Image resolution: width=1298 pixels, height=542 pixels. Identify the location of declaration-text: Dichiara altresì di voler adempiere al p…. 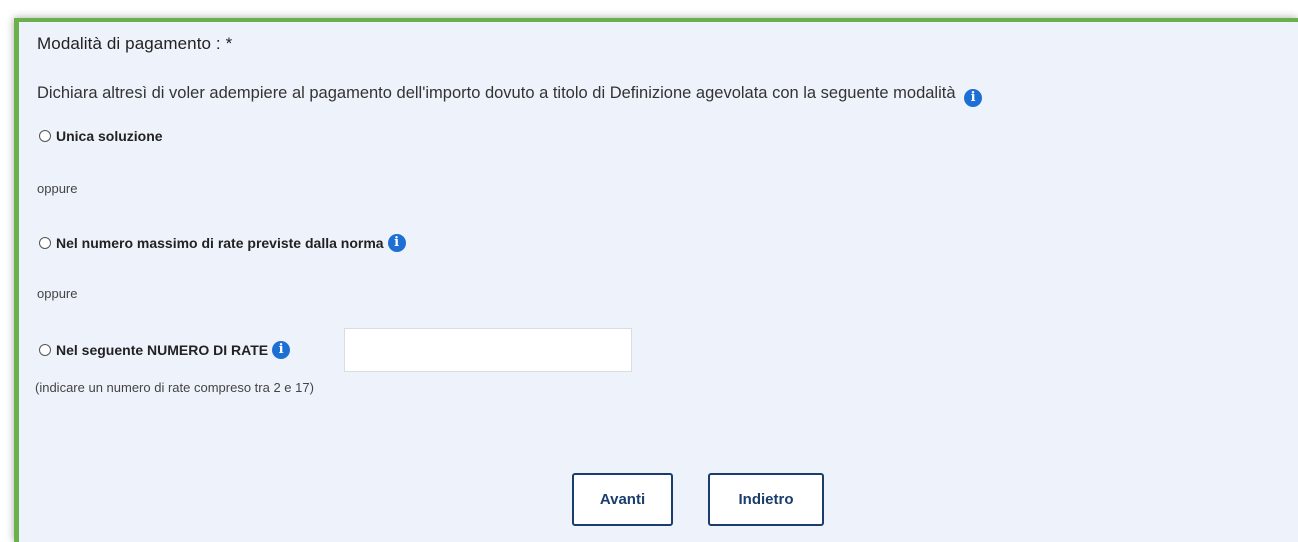
(510, 95).